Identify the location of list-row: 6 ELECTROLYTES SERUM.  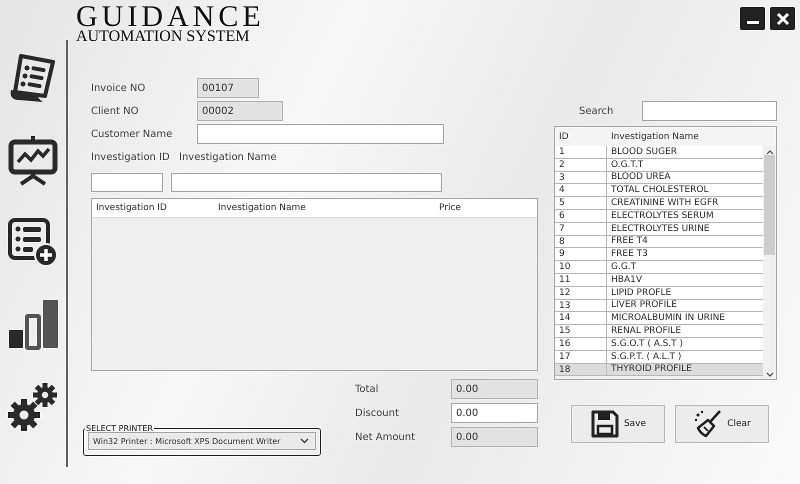
(659, 216).